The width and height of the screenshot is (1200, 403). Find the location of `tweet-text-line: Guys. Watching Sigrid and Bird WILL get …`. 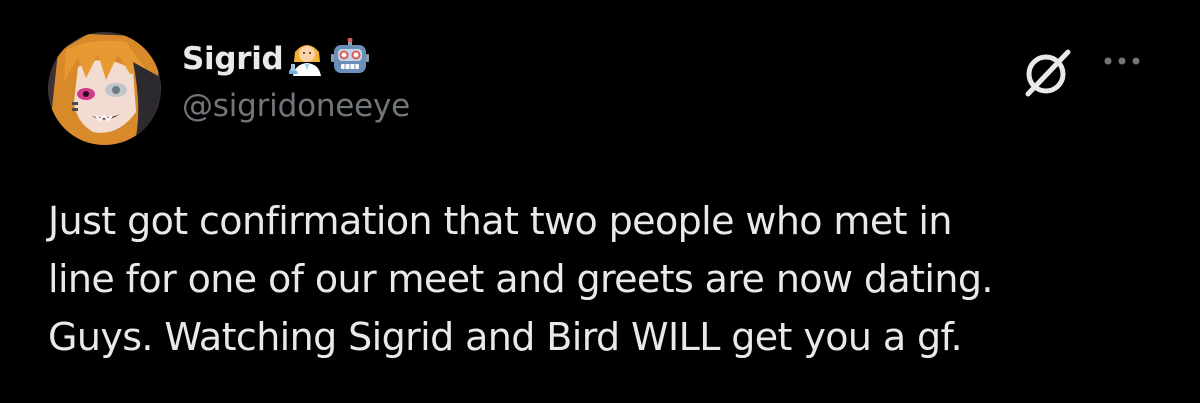

tweet-text-line: Guys. Watching Sigrid and Bird WILL get … is located at coordinates (505, 337).